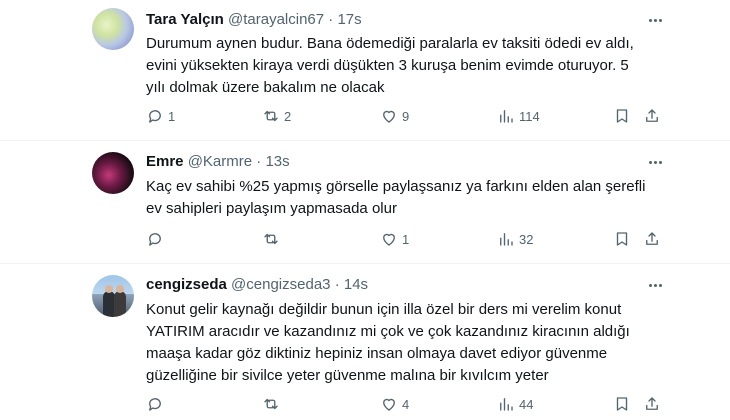 The image size is (730, 420). I want to click on action-bar: 4 44, so click(365, 404).